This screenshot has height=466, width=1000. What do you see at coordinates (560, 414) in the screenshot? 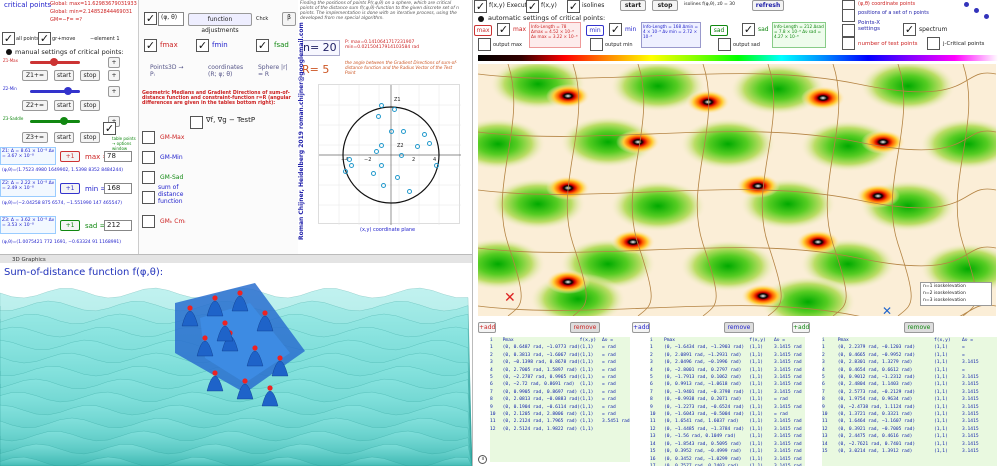
I see `table-row: 10 (0, 2.1205 rad, 2.8006 rad) (1,1) = rad` at bounding box center [560, 414].